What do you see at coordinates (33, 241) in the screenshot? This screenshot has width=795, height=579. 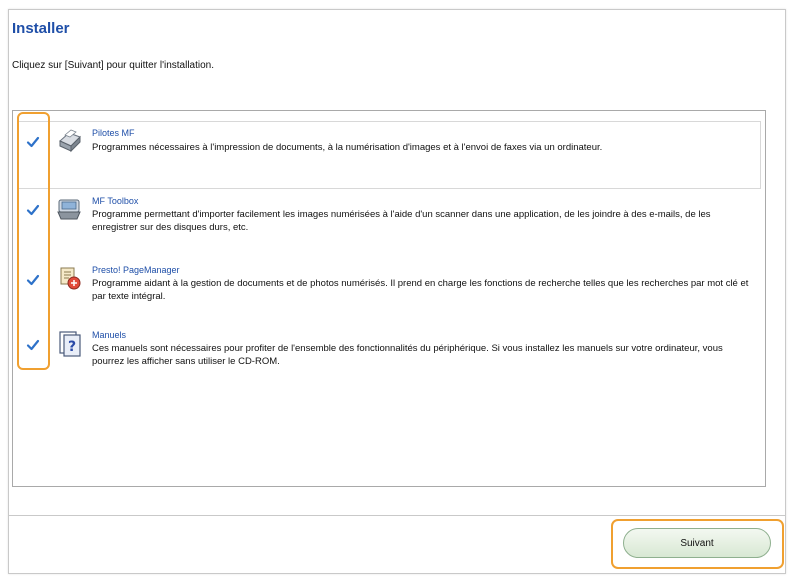 I see `checkmarks-highlight` at bounding box center [33, 241].